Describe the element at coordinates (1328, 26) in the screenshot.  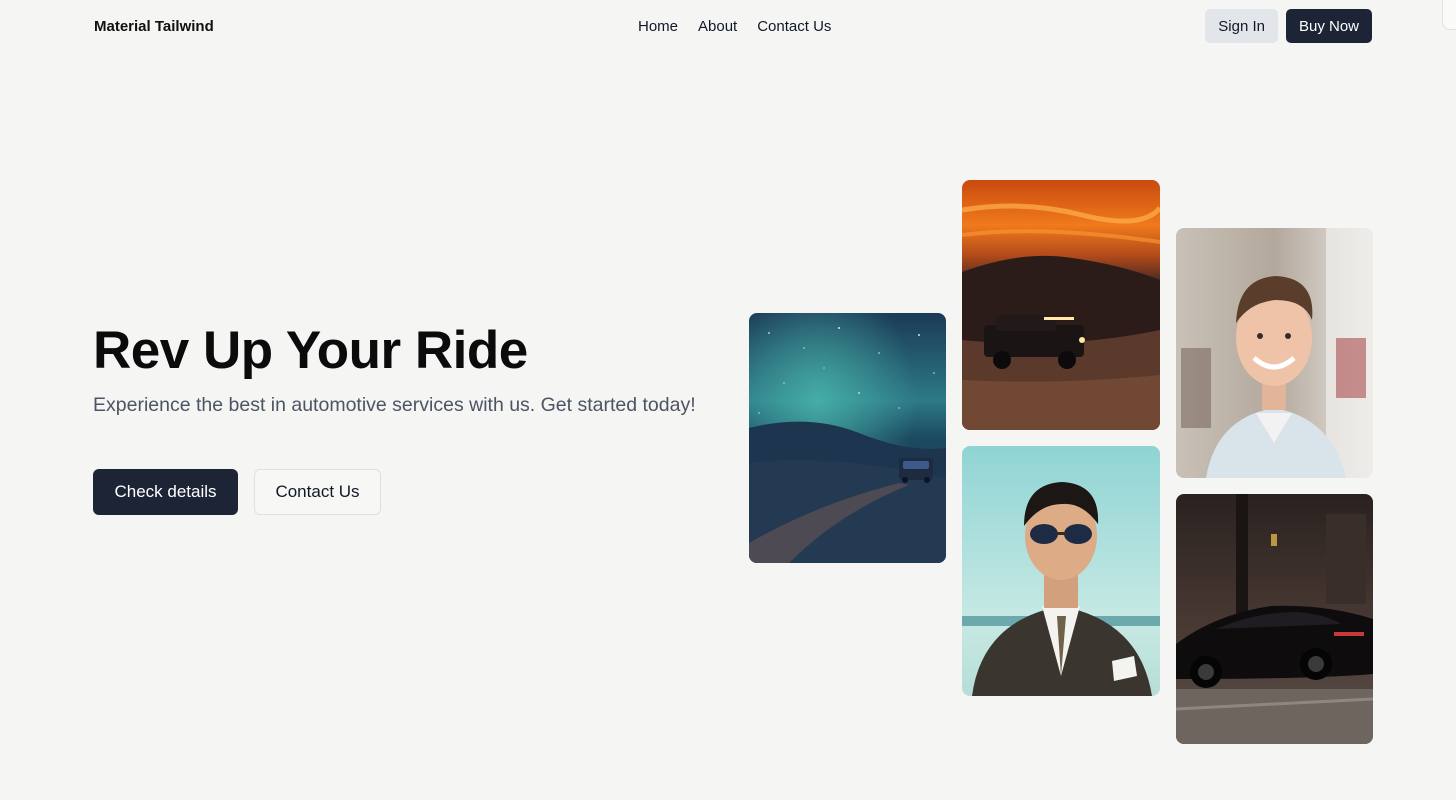
I see `buy-now-button: Buy Now` at that location.